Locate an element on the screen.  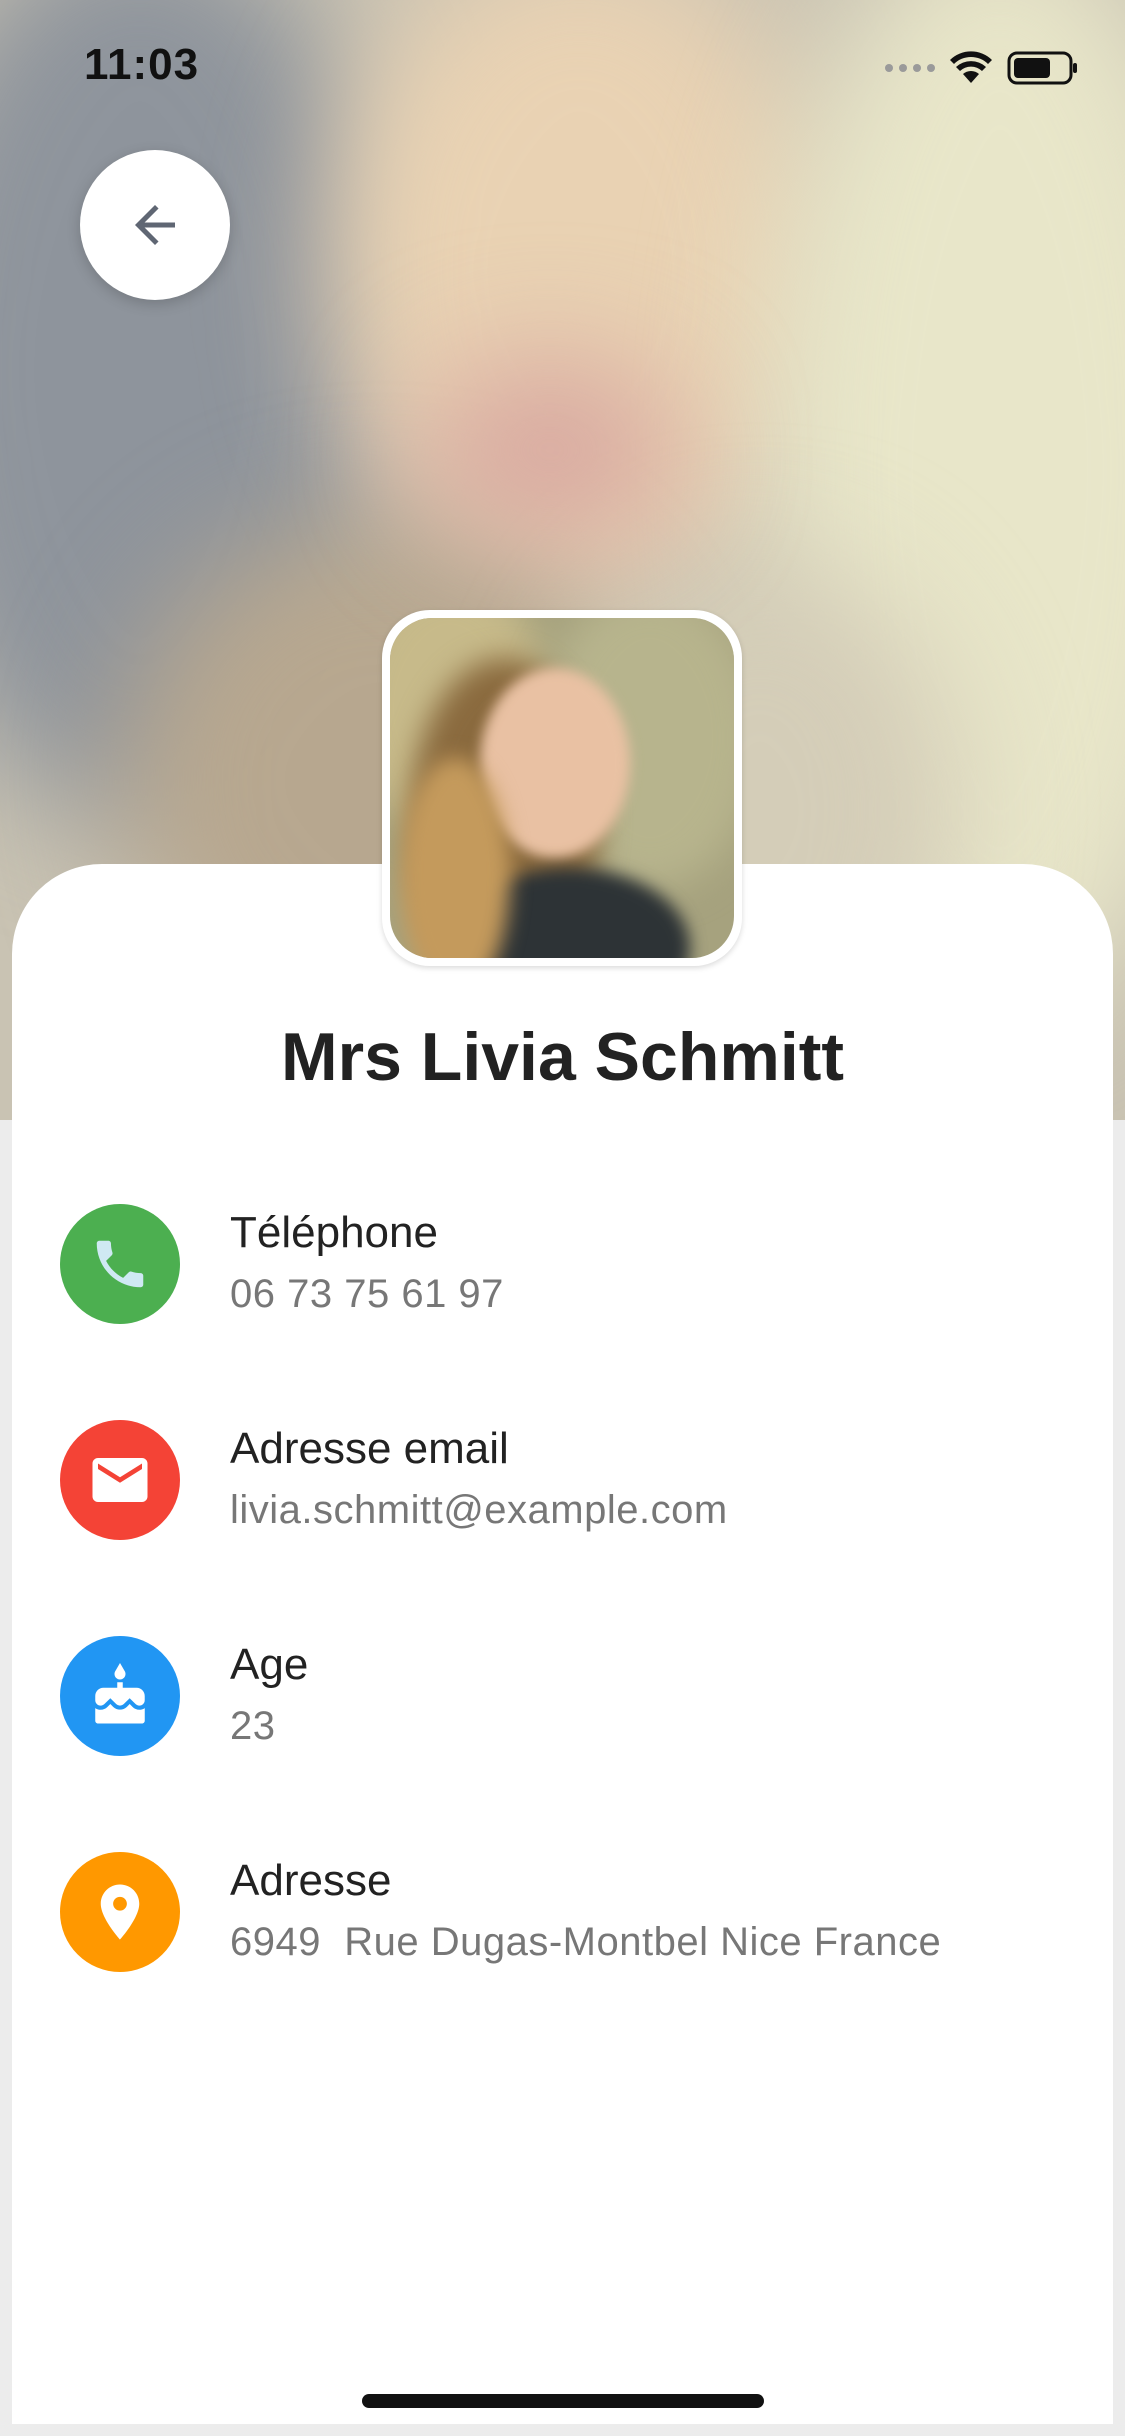
info-label: Téléphone is located at coordinates (334, 1232).